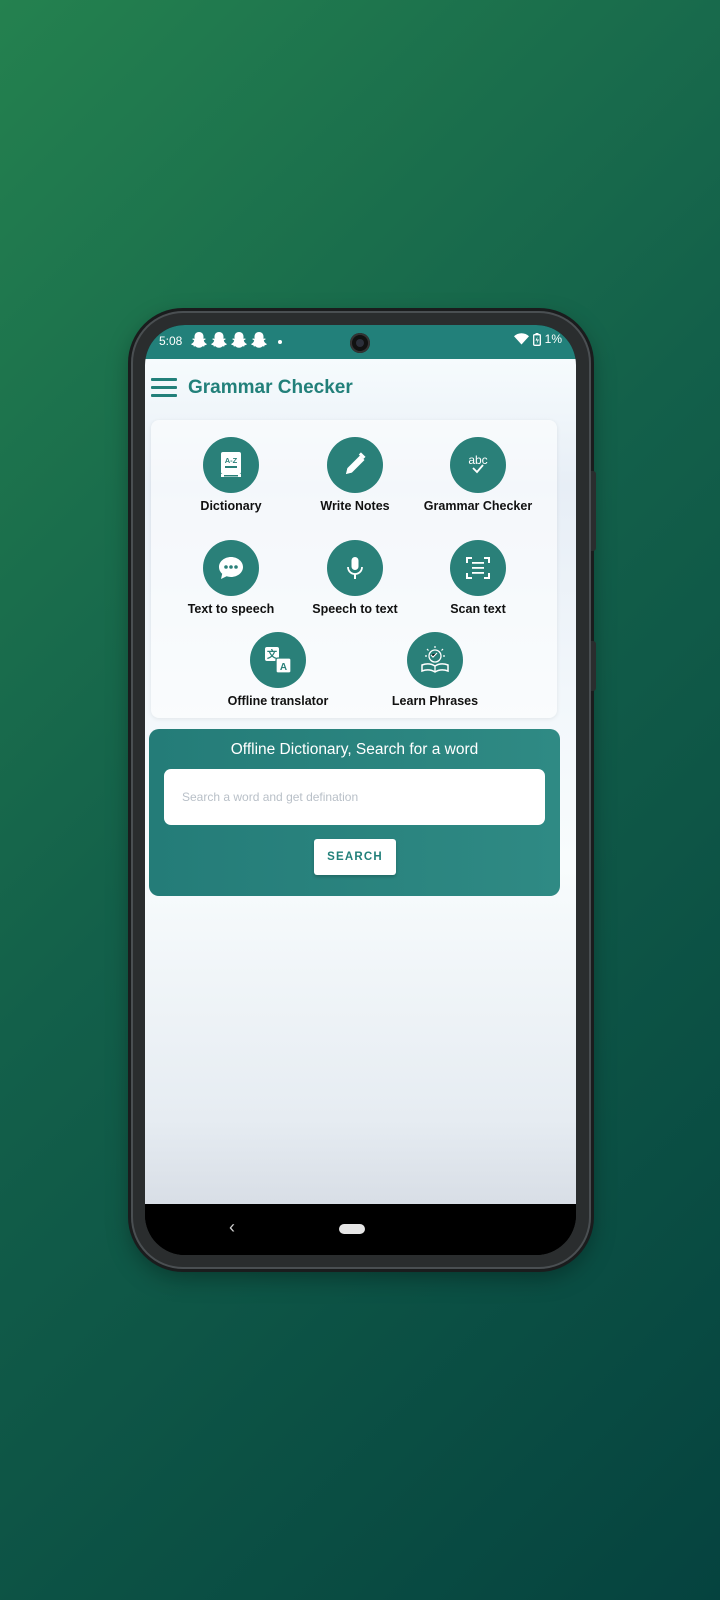  What do you see at coordinates (553, 339) in the screenshot?
I see `battery-percent: 1%` at bounding box center [553, 339].